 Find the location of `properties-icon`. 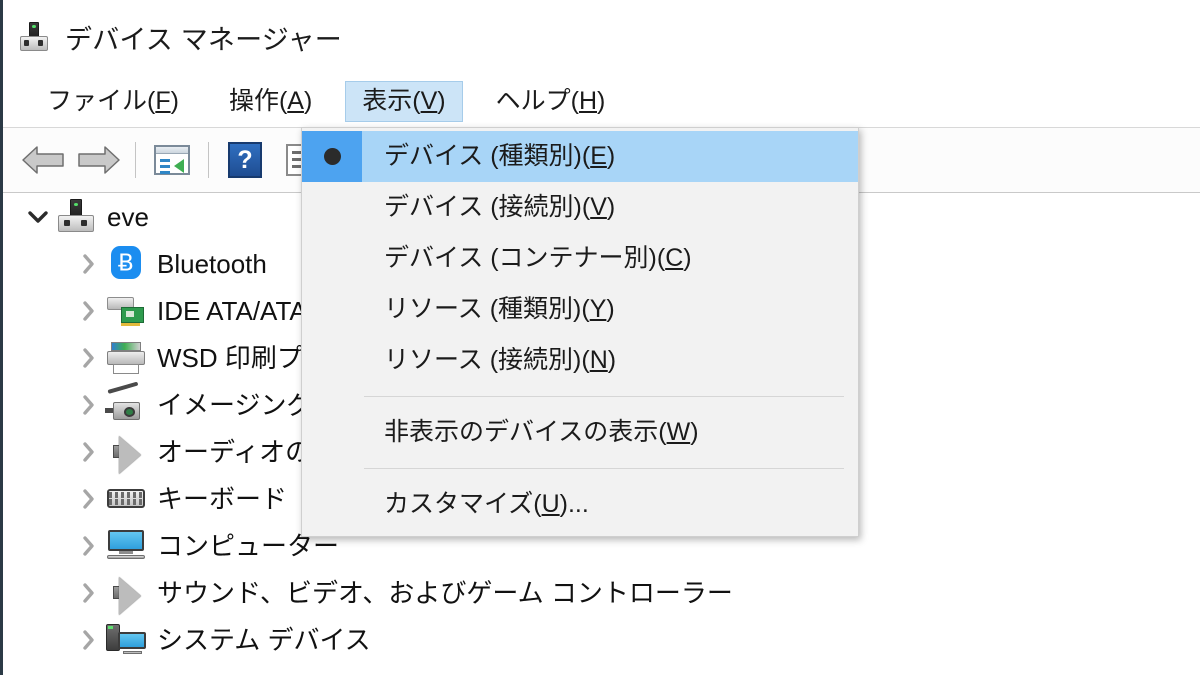

properties-icon is located at coordinates (172, 160).